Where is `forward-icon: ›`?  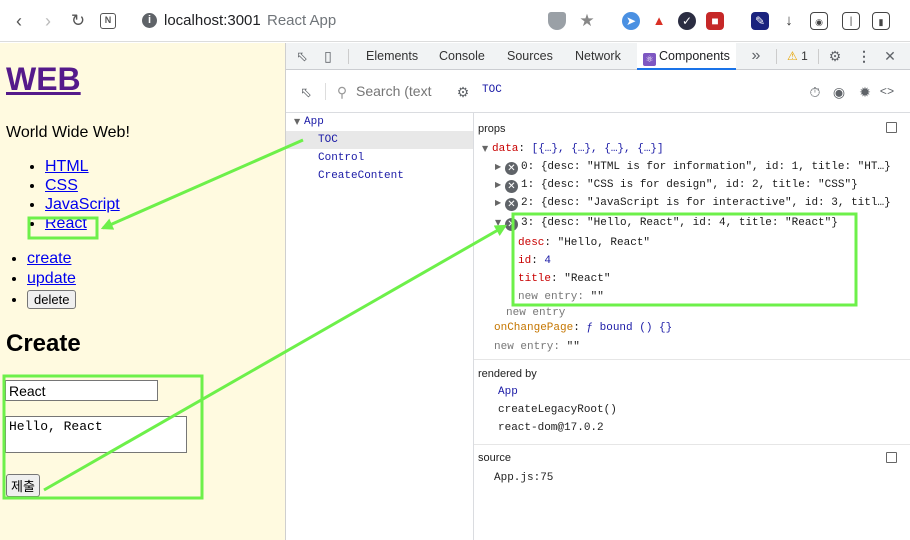 forward-icon: › is located at coordinates (48, 21).